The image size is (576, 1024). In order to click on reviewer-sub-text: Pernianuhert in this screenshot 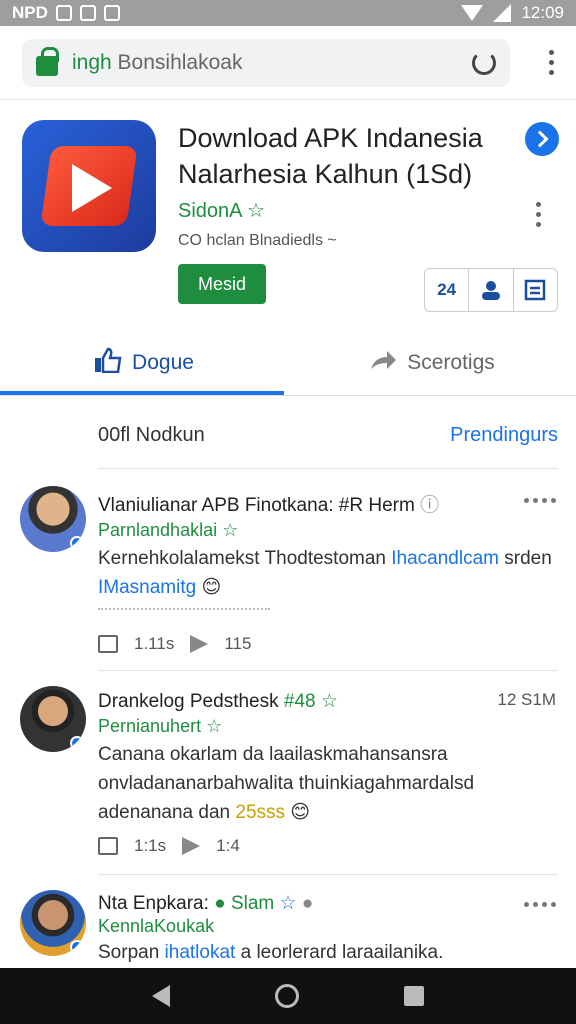, I will do `click(150, 726)`.